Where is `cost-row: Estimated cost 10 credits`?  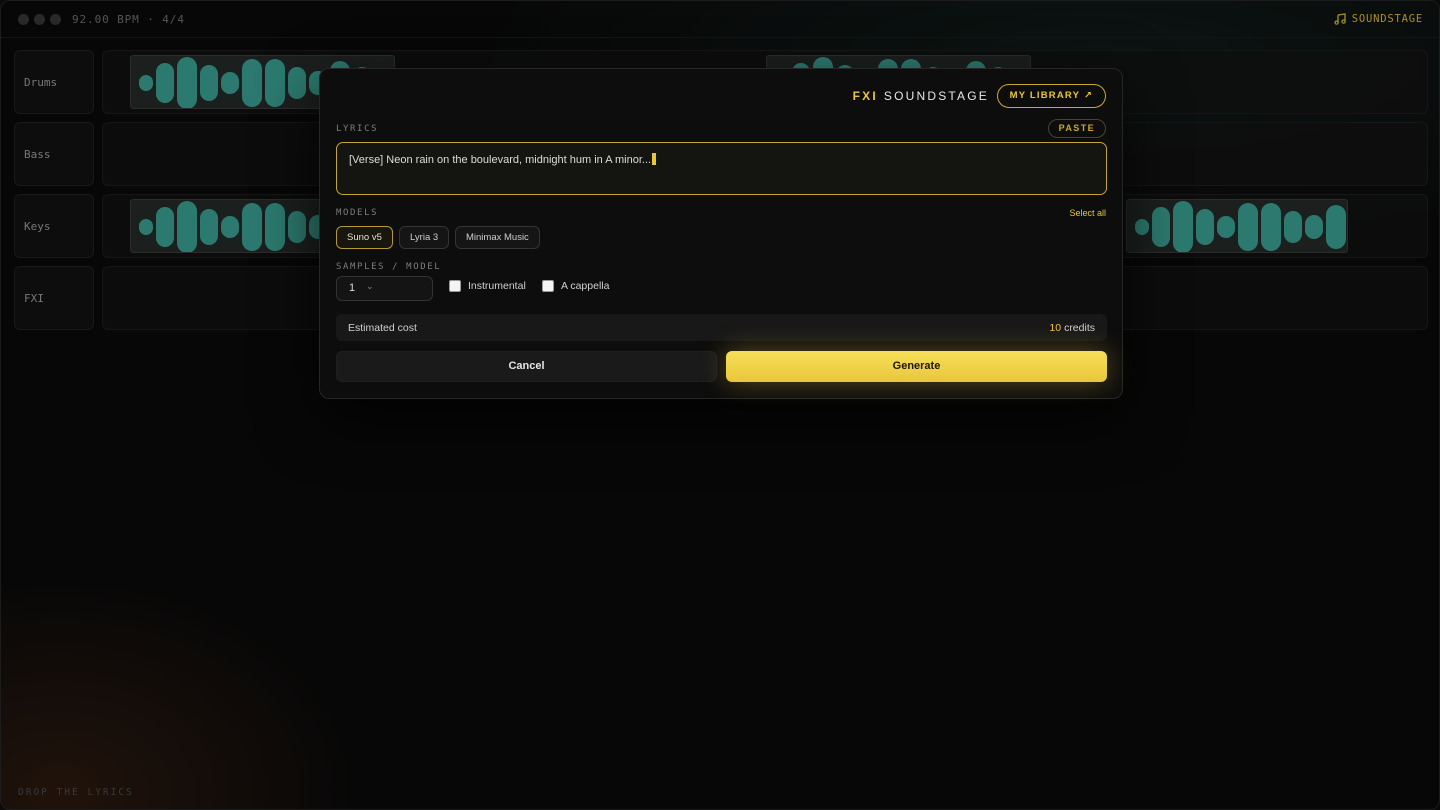
cost-row: Estimated cost 10 credits is located at coordinates (721, 327).